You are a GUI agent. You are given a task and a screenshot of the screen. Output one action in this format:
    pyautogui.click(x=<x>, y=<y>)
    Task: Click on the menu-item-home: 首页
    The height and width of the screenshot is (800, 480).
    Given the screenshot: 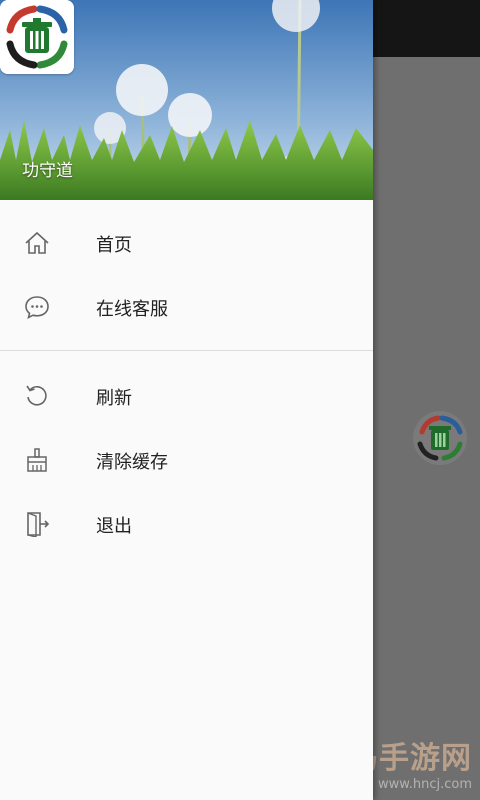 What is the action you would take?
    pyautogui.click(x=186, y=242)
    